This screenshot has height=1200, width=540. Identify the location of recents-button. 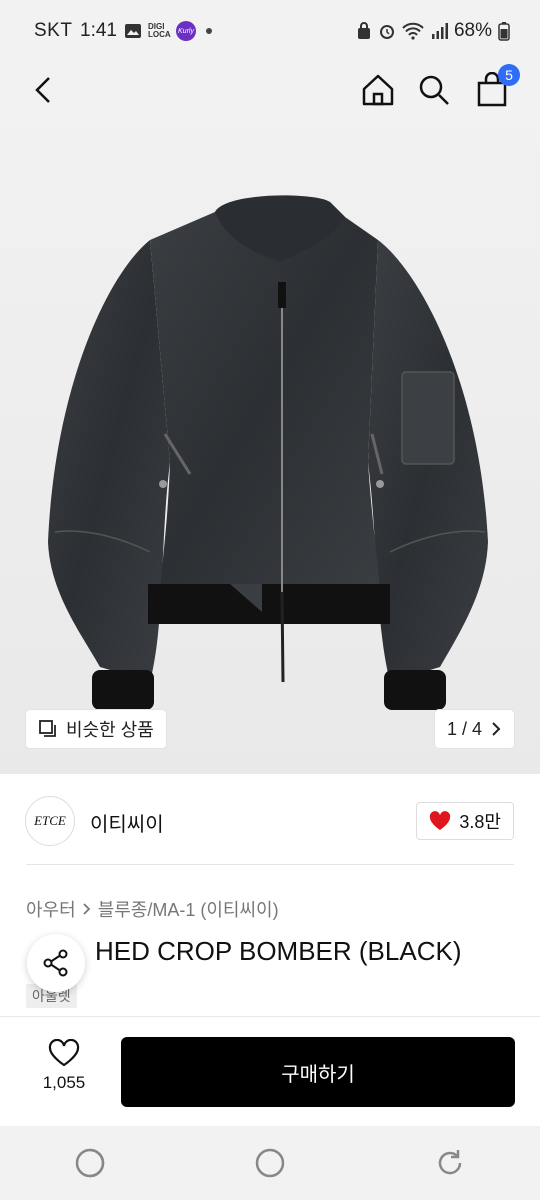
(90, 1163).